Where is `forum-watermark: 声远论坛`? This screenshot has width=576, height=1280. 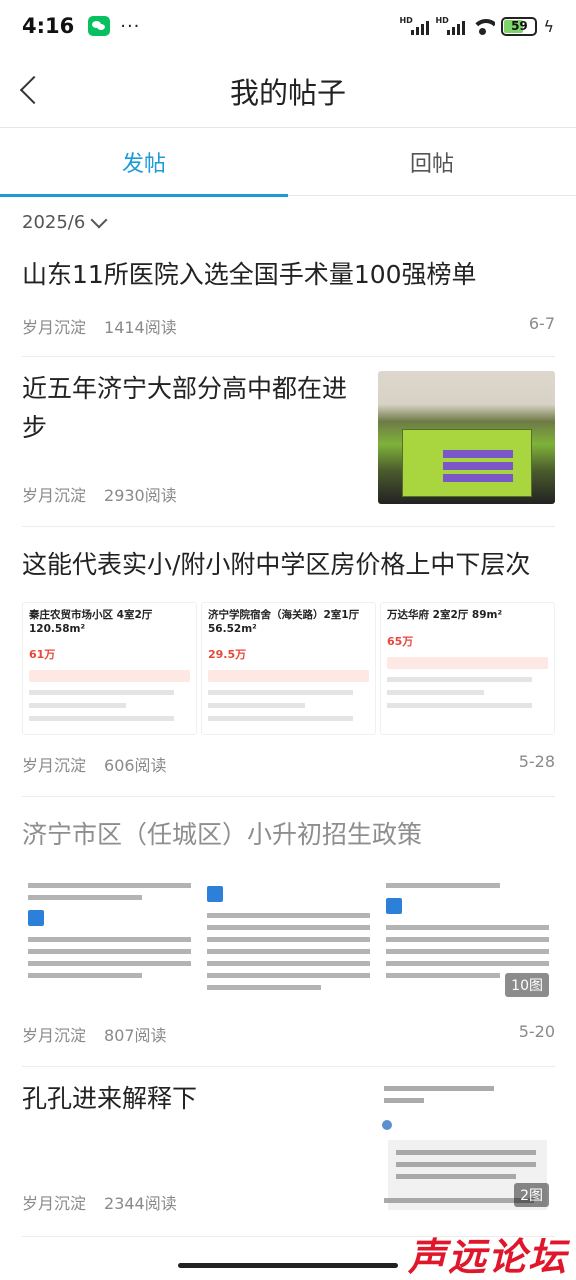
forum-watermark: 声远论坛 is located at coordinates (487, 1257).